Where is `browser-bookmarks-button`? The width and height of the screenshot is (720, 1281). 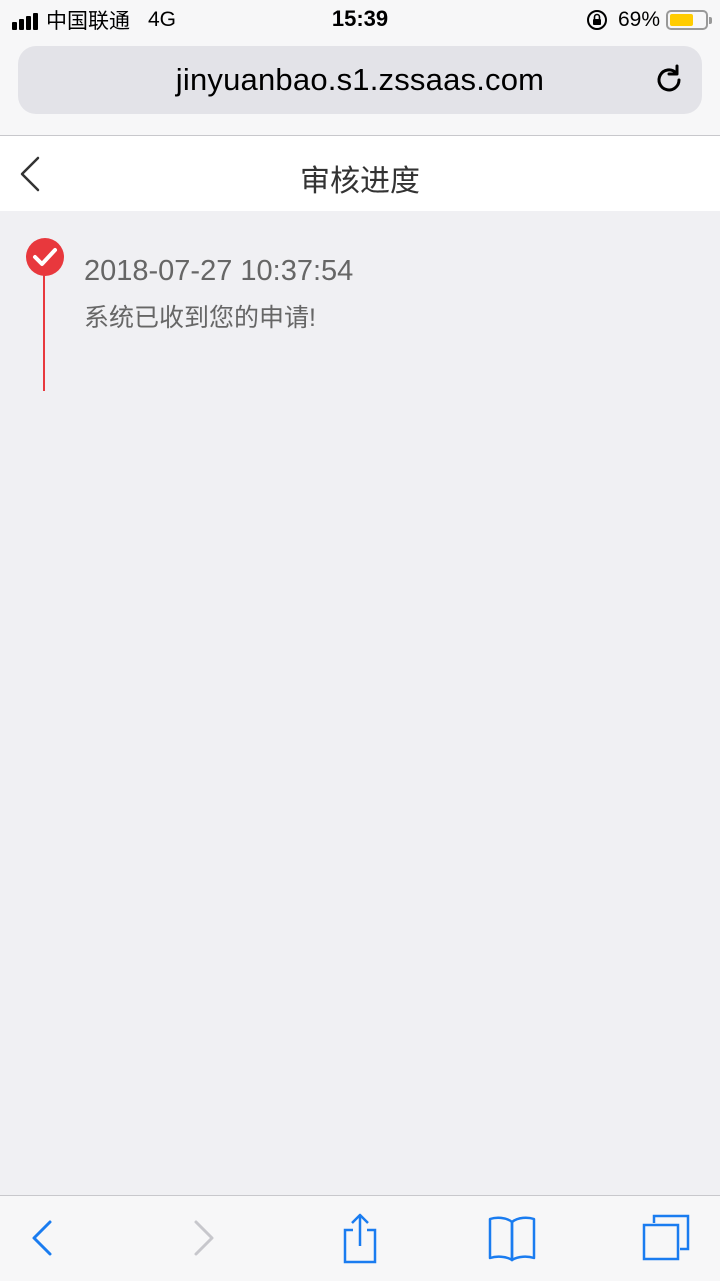
browser-bookmarks-button is located at coordinates (512, 1238).